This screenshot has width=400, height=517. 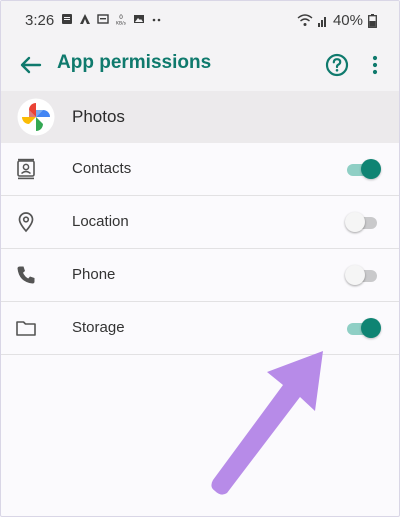 I want to click on status-right: 40%, so click(x=337, y=20).